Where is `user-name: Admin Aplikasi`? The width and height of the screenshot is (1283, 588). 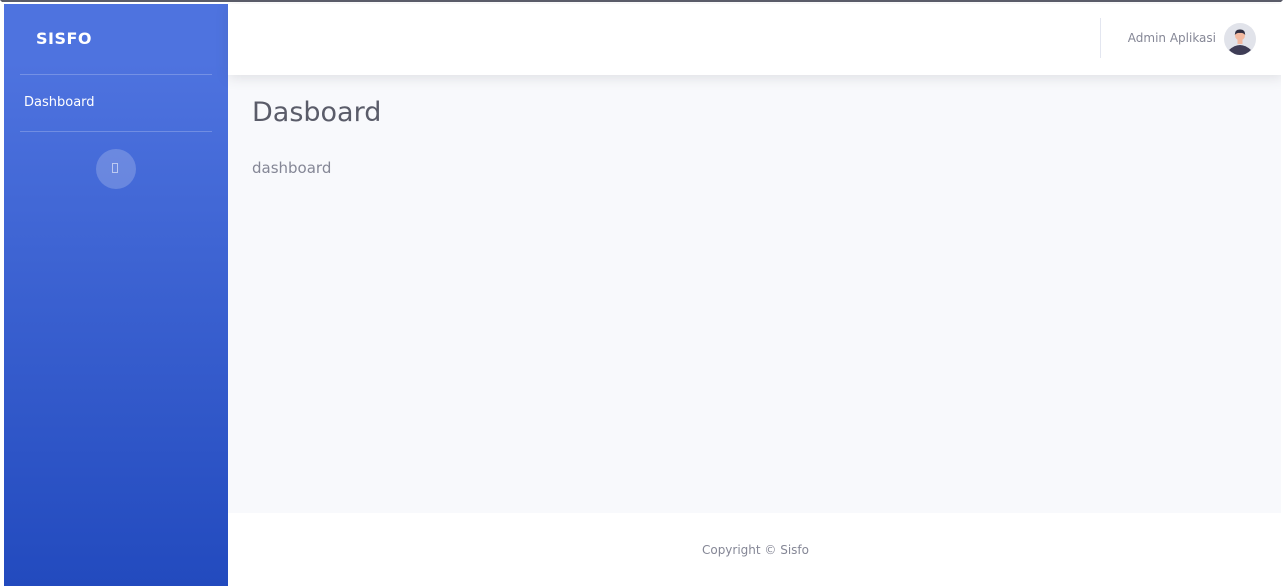 user-name: Admin Aplikasi is located at coordinates (1172, 38).